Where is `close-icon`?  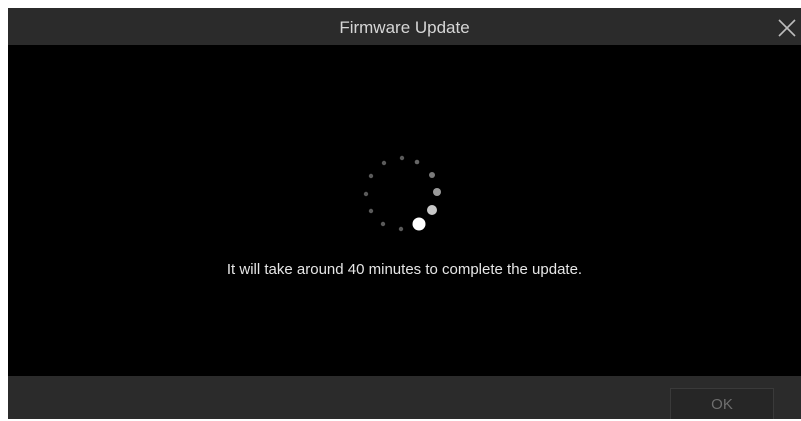 close-icon is located at coordinates (787, 28).